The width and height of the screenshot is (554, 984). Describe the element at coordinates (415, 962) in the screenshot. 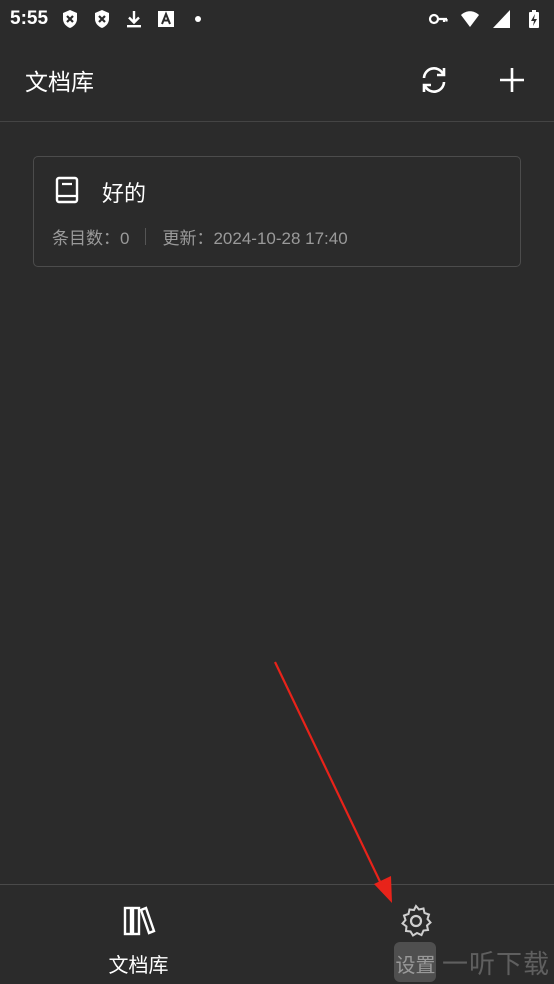

I see `watermark-logo-icon` at that location.